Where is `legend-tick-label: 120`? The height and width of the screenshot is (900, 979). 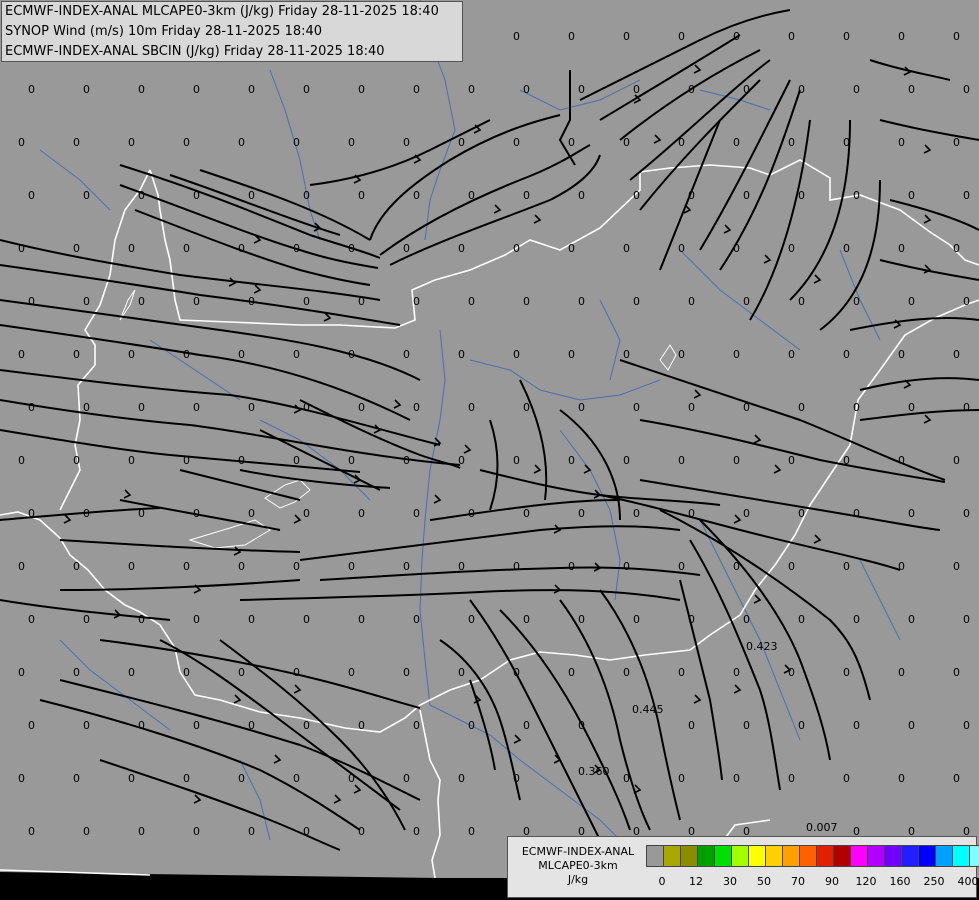 legend-tick-label: 120 is located at coordinates (866, 881).